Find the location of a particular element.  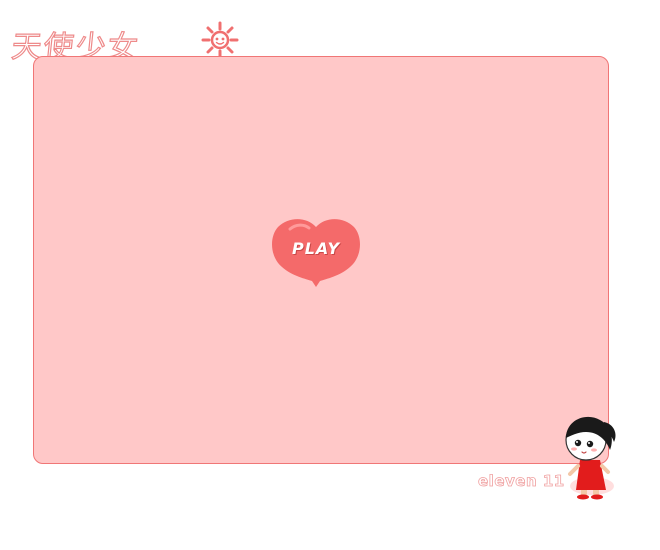

sun-icon is located at coordinates (220, 40).